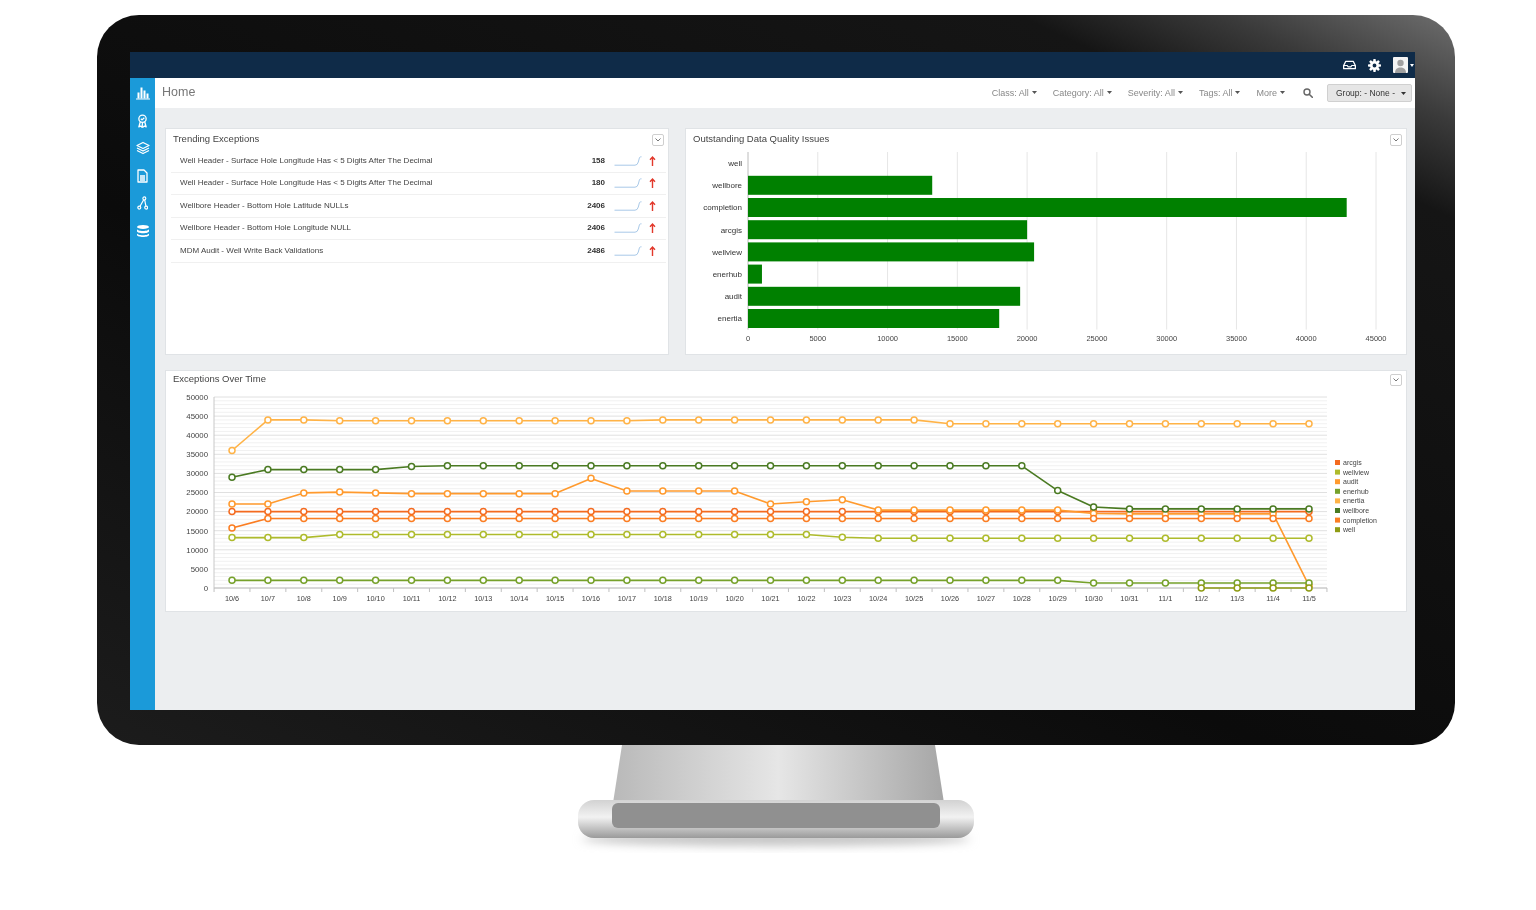 The width and height of the screenshot is (1536, 910). What do you see at coordinates (216, 139) in the screenshot?
I see `panel-title: Trending Exceptions` at bounding box center [216, 139].